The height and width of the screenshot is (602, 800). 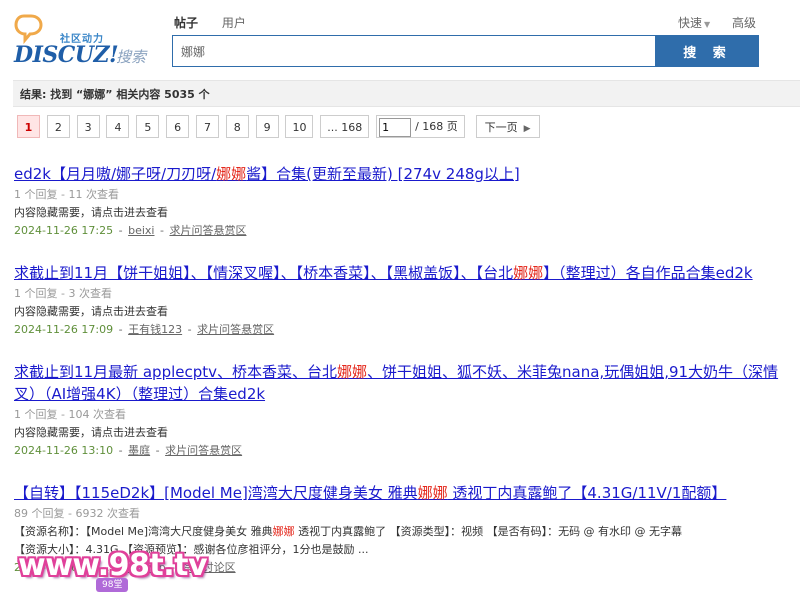 I want to click on page-link: 2, so click(x=58, y=126).